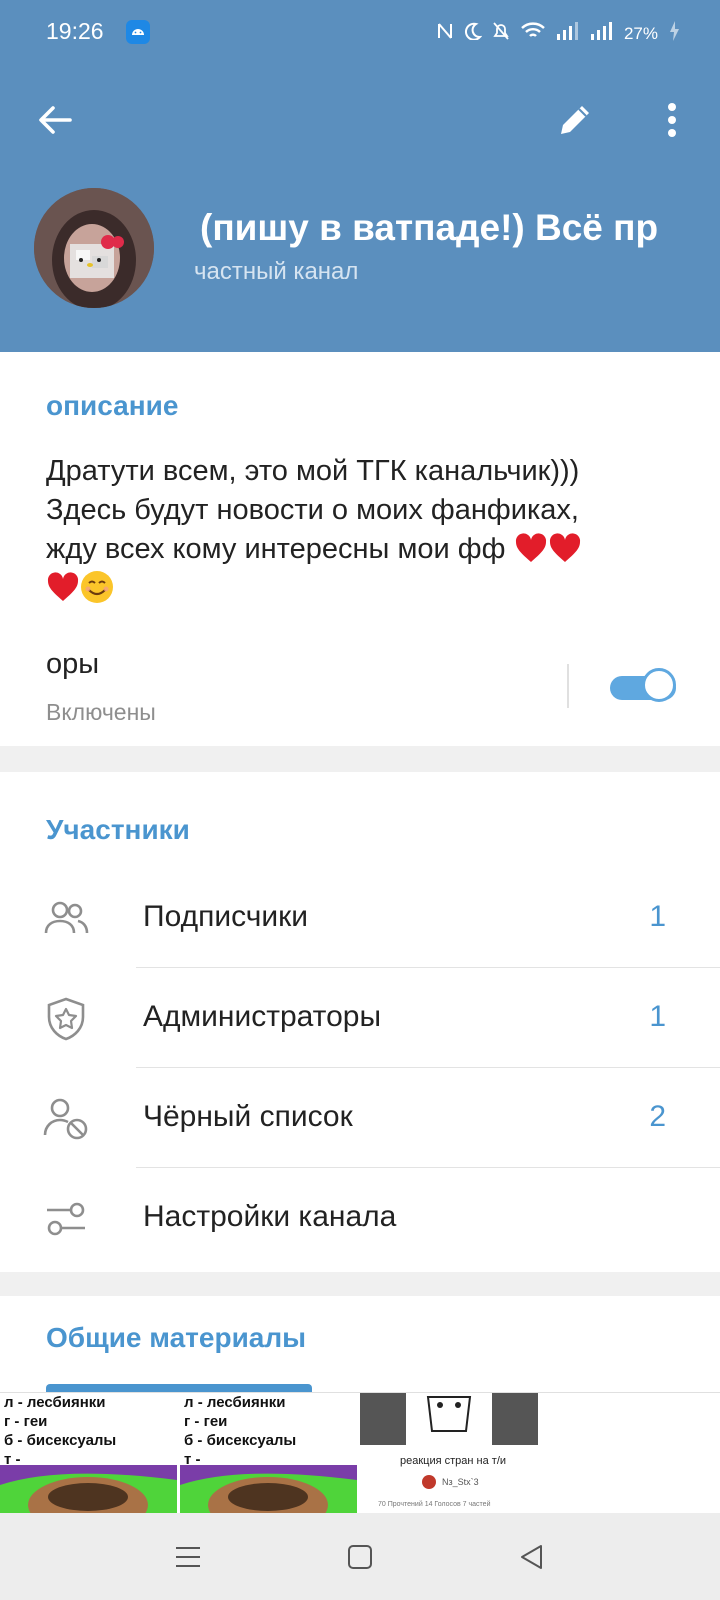 This screenshot has height=1600, width=720. Describe the element at coordinates (532, 1557) in the screenshot. I see `back-triangle-icon` at that location.